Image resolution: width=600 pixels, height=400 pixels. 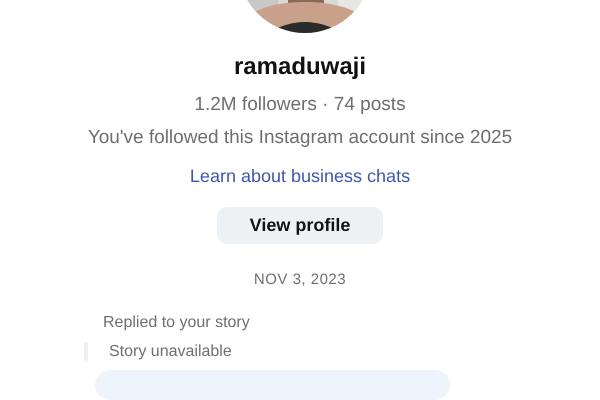 I want to click on follower-stats: 1.2M followers · 74 posts, so click(x=300, y=105).